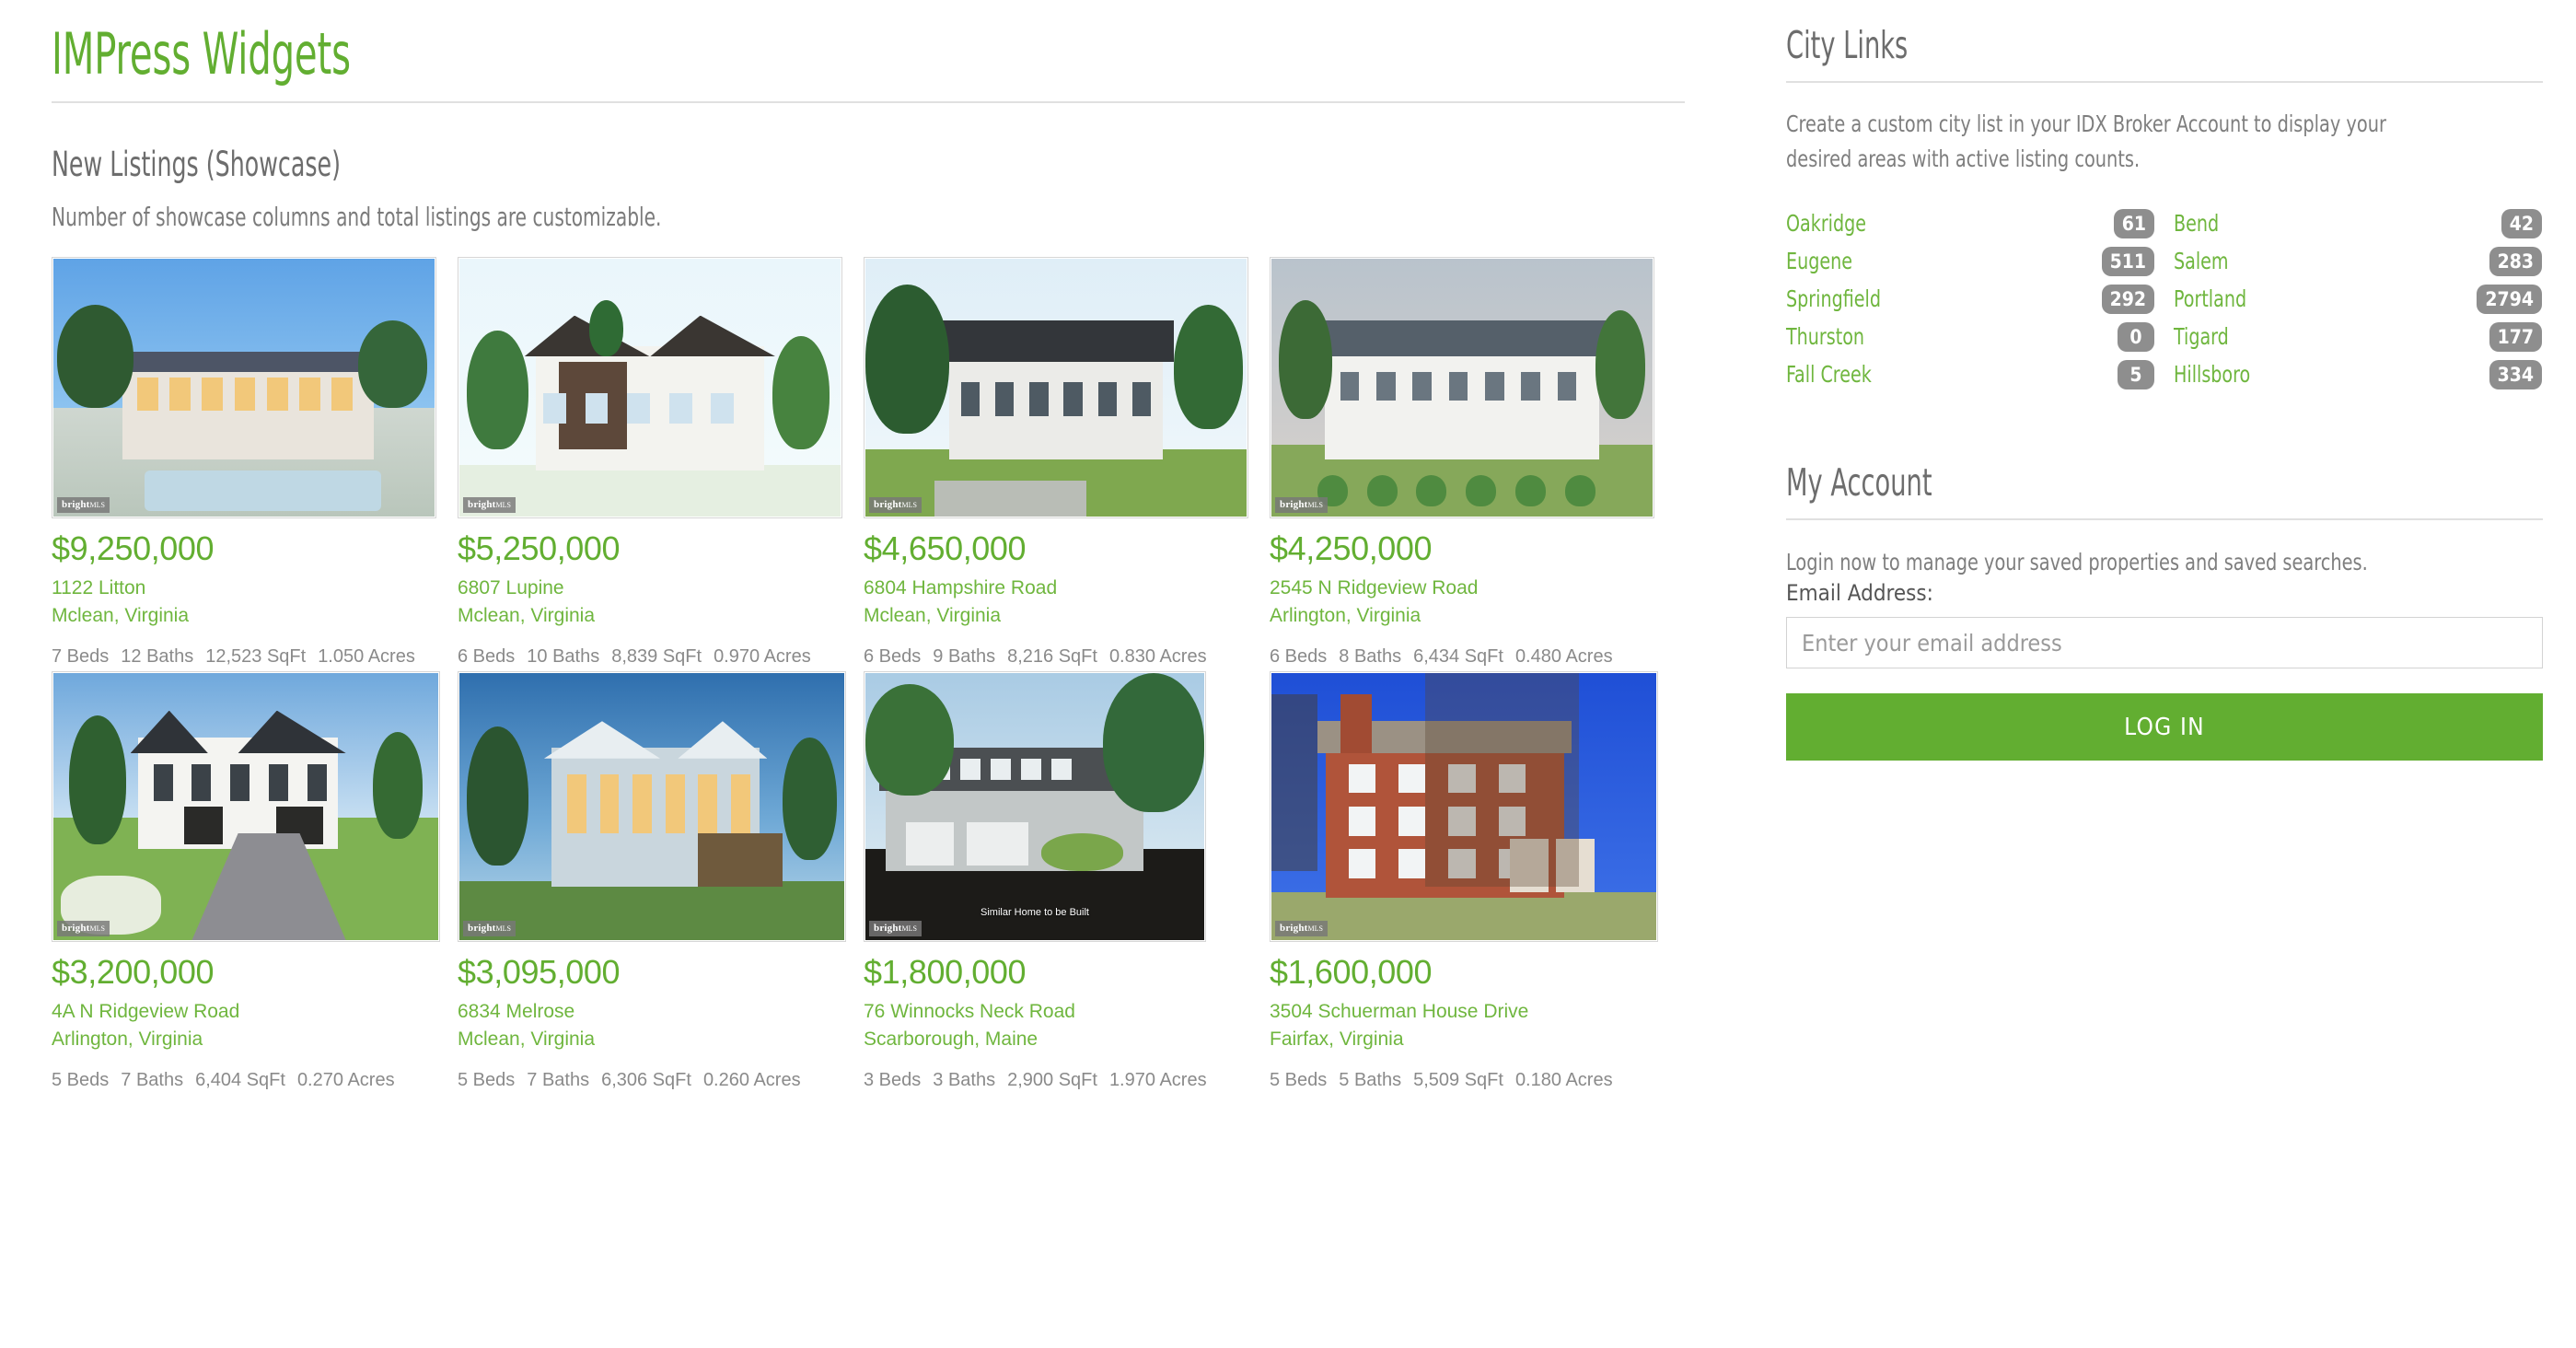 Image resolution: width=2576 pixels, height=1348 pixels. What do you see at coordinates (1463, 972) in the screenshot?
I see `listing-price: $1,600,000` at bounding box center [1463, 972].